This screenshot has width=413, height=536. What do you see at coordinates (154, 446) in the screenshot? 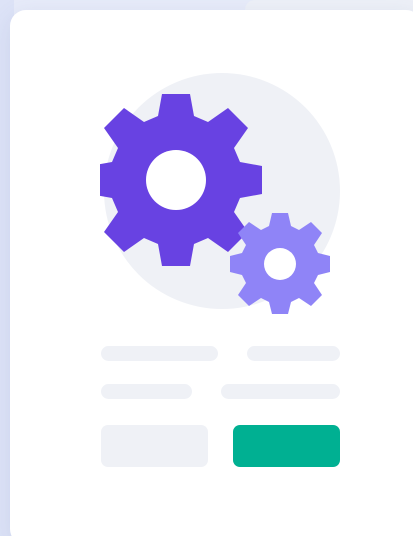
I see `secondary-button` at bounding box center [154, 446].